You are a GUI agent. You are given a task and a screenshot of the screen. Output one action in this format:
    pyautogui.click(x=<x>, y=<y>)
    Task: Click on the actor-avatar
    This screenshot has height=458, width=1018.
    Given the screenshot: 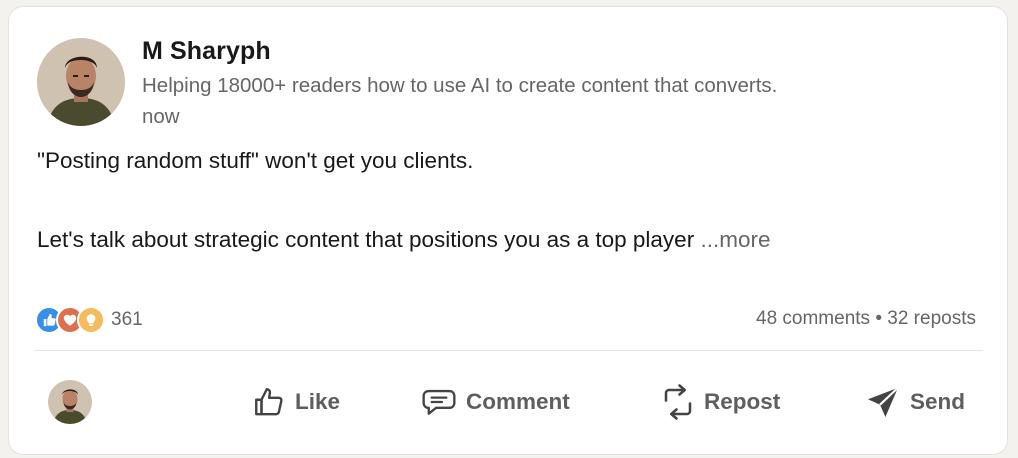 What is the action you would take?
    pyautogui.click(x=70, y=402)
    